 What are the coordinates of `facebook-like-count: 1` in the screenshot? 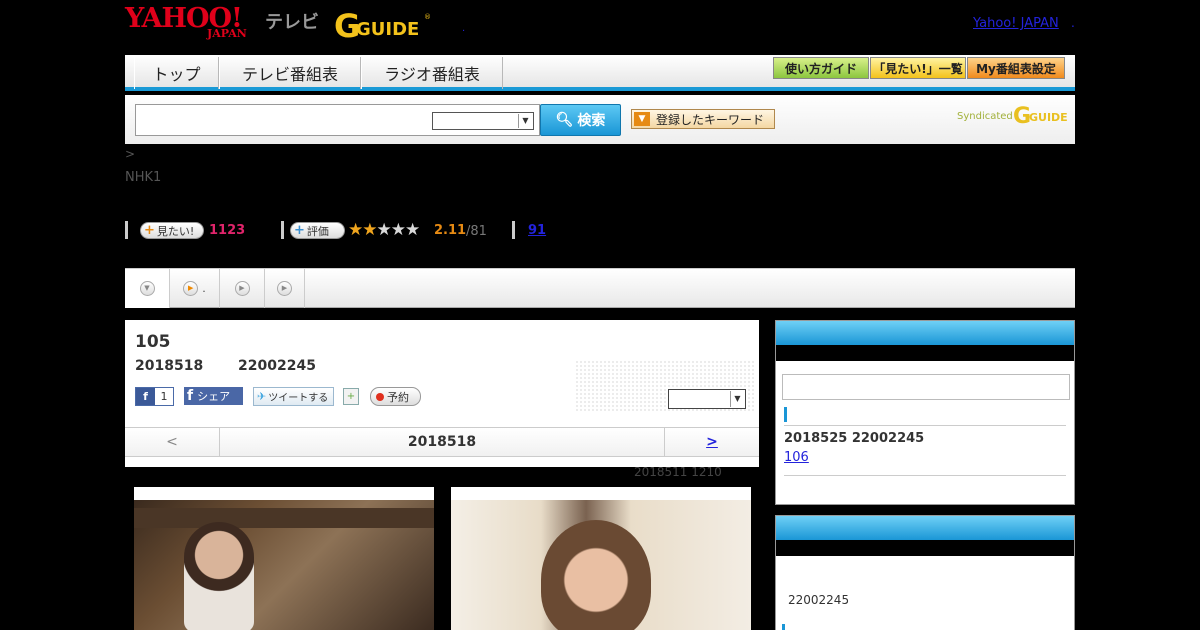 It's located at (164, 396).